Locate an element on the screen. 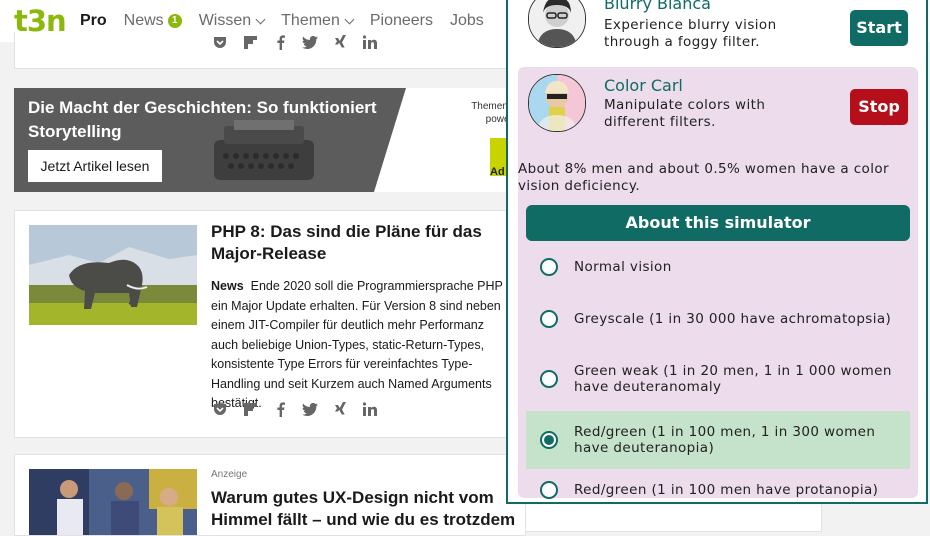 The width and height of the screenshot is (930, 536). ad-label: Anzeige is located at coordinates (229, 474).